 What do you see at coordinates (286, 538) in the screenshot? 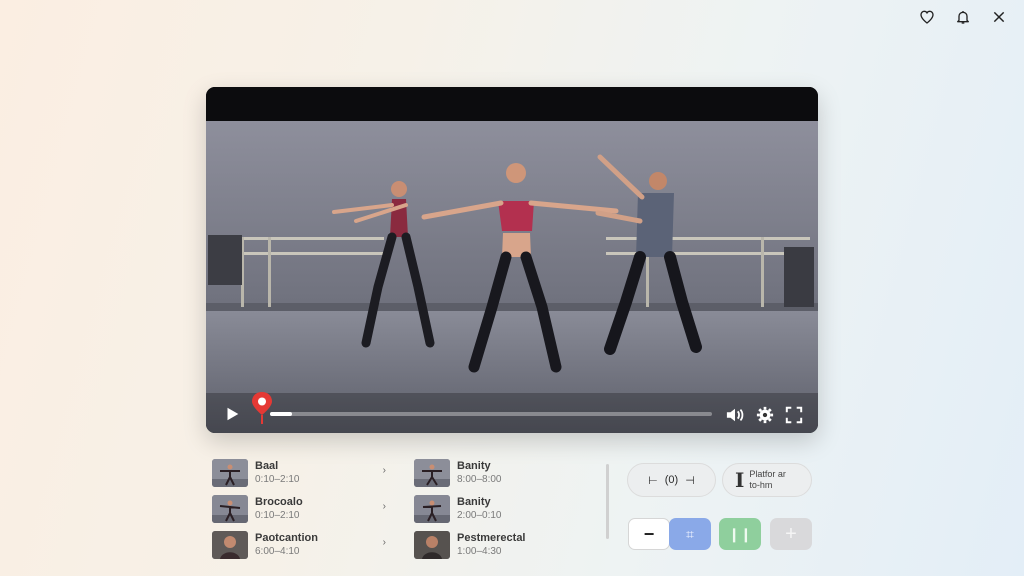
I see `item-title: Paotcantion` at bounding box center [286, 538].